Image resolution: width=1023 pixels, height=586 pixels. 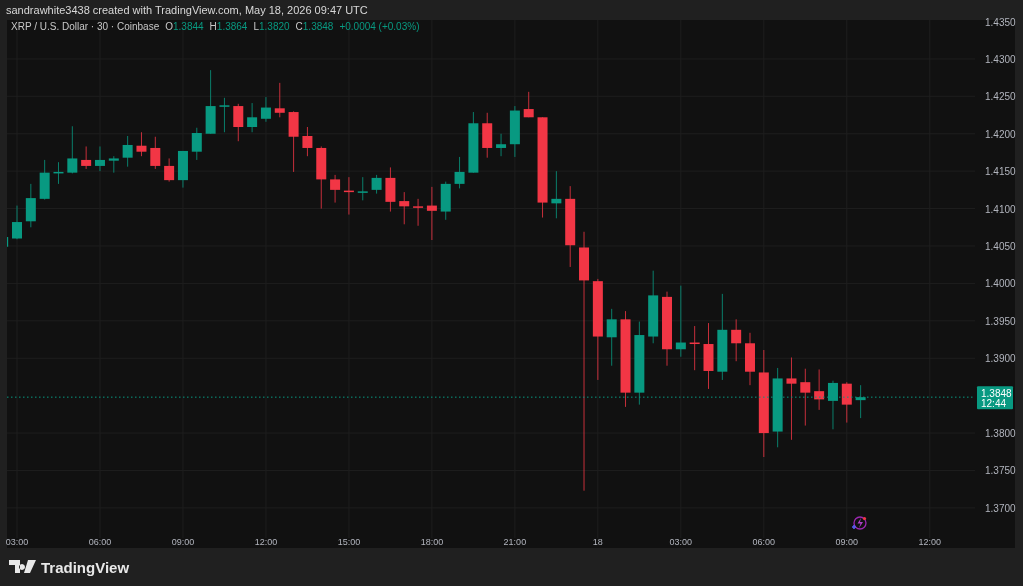 What do you see at coordinates (314, 26) in the screenshot?
I see `ohlc-value: C1.3848` at bounding box center [314, 26].